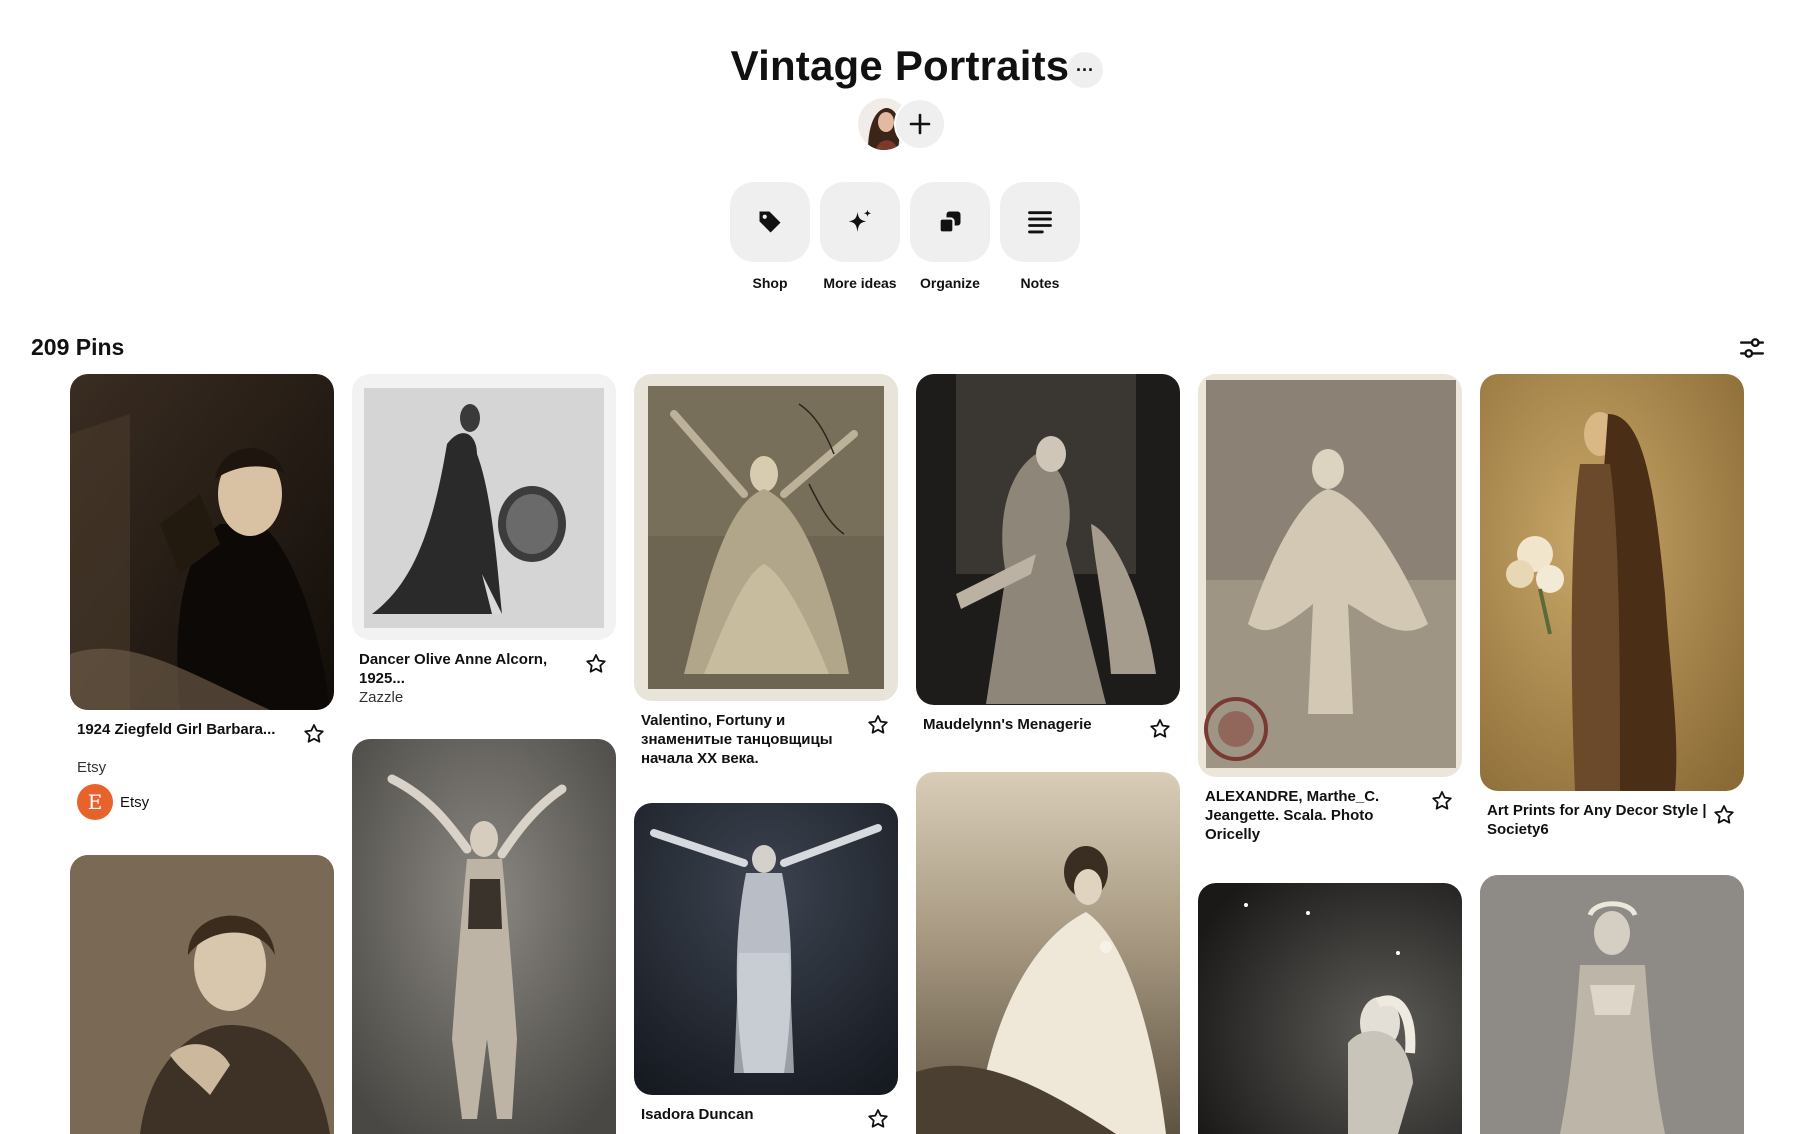 The image size is (1800, 1134). I want to click on sparkle-icon, so click(860, 220).